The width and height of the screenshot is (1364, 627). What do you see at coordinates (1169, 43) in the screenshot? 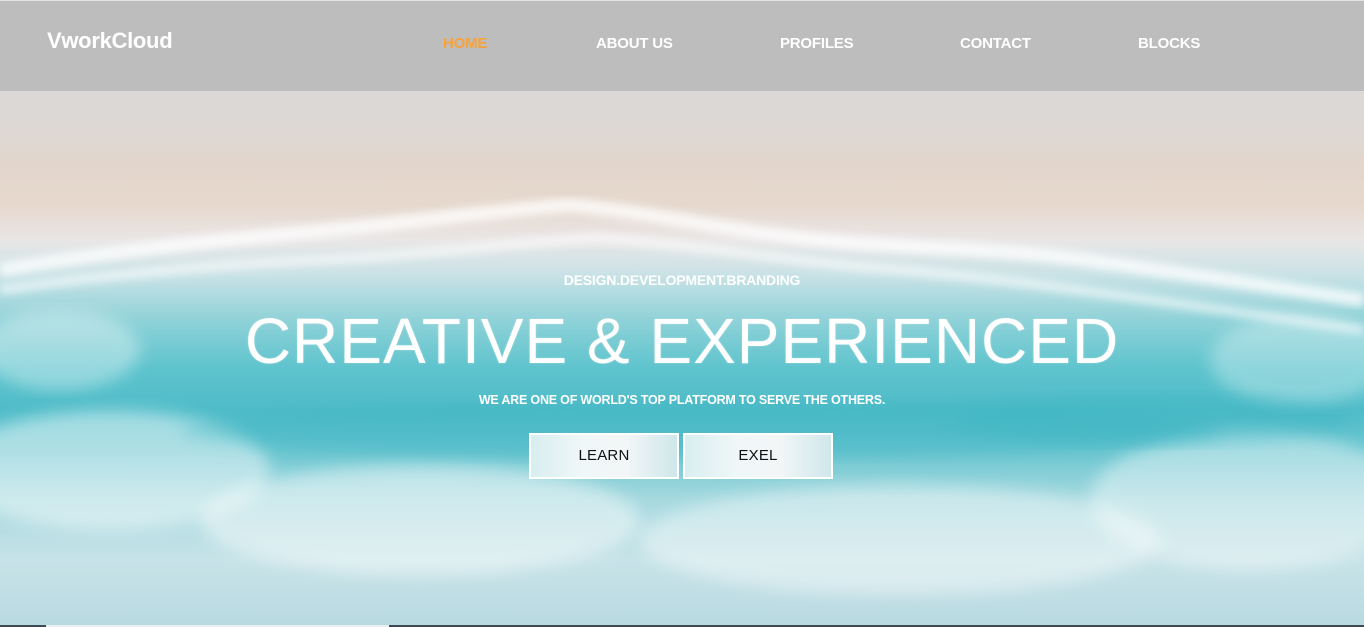
I see `nav-blocks: BLOCKS` at bounding box center [1169, 43].